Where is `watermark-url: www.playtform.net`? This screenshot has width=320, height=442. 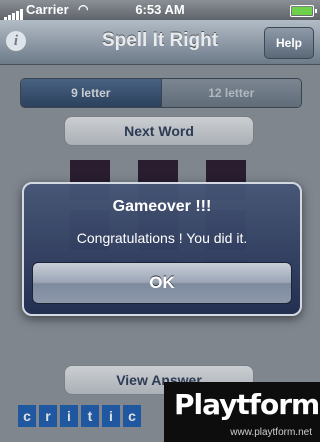 watermark-url: www.playtform.net is located at coordinates (271, 432).